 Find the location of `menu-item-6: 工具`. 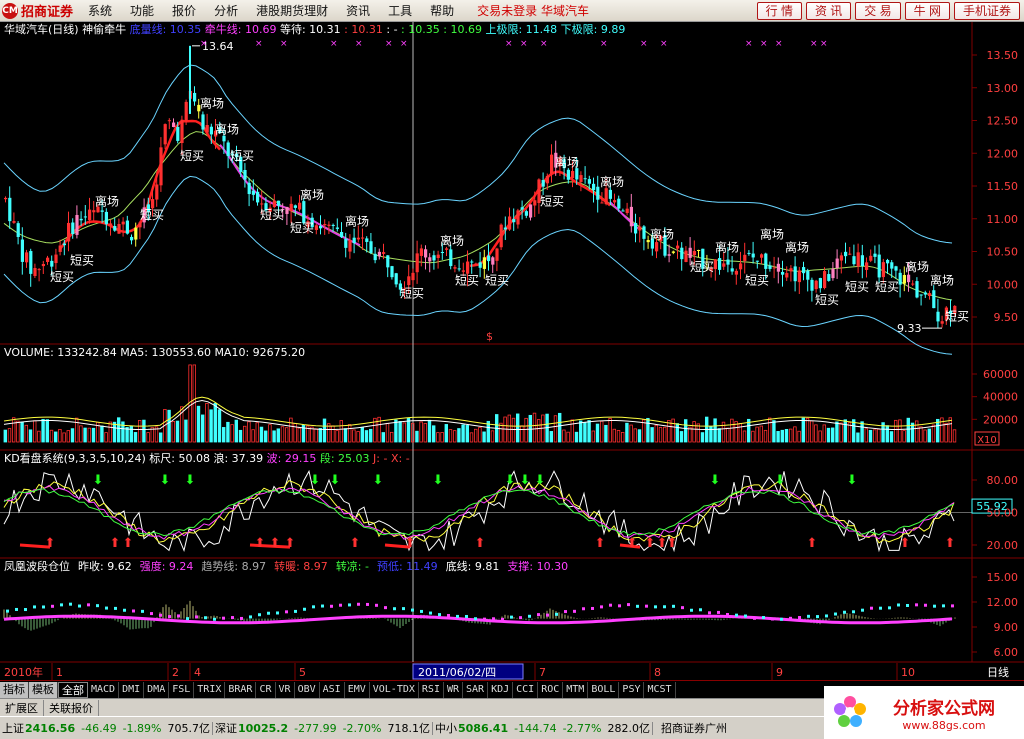

menu-item-6: 工具 is located at coordinates (400, 10).